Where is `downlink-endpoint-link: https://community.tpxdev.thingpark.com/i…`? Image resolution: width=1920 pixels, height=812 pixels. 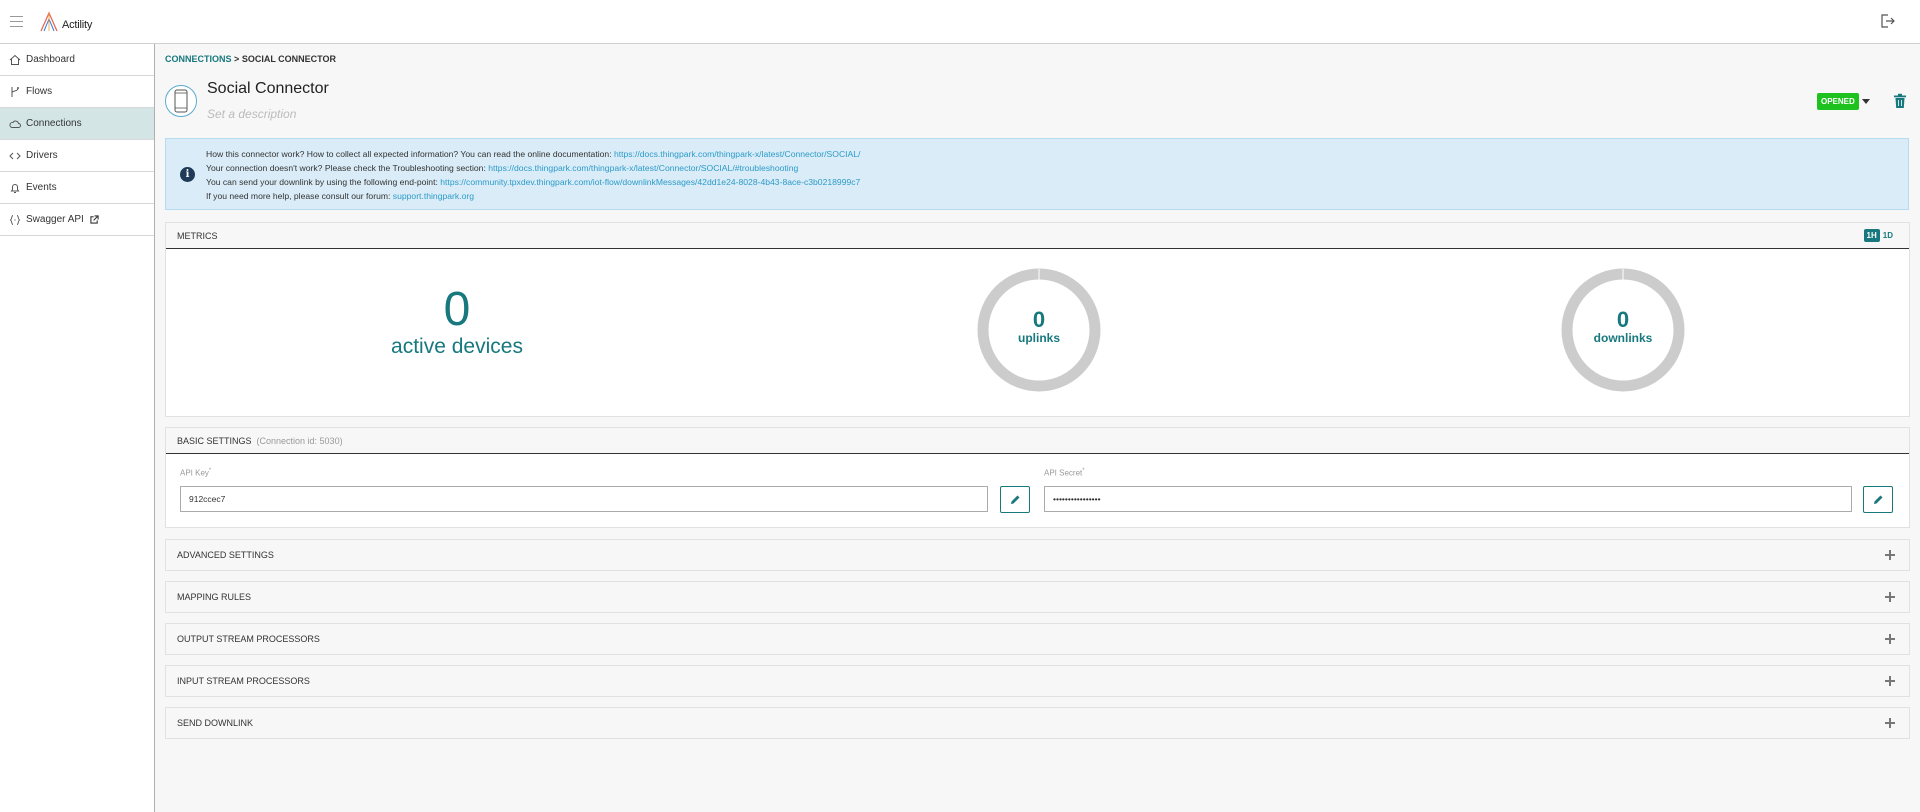
downlink-endpoint-link: https://community.tpxdev.thingpark.com/i… is located at coordinates (650, 182).